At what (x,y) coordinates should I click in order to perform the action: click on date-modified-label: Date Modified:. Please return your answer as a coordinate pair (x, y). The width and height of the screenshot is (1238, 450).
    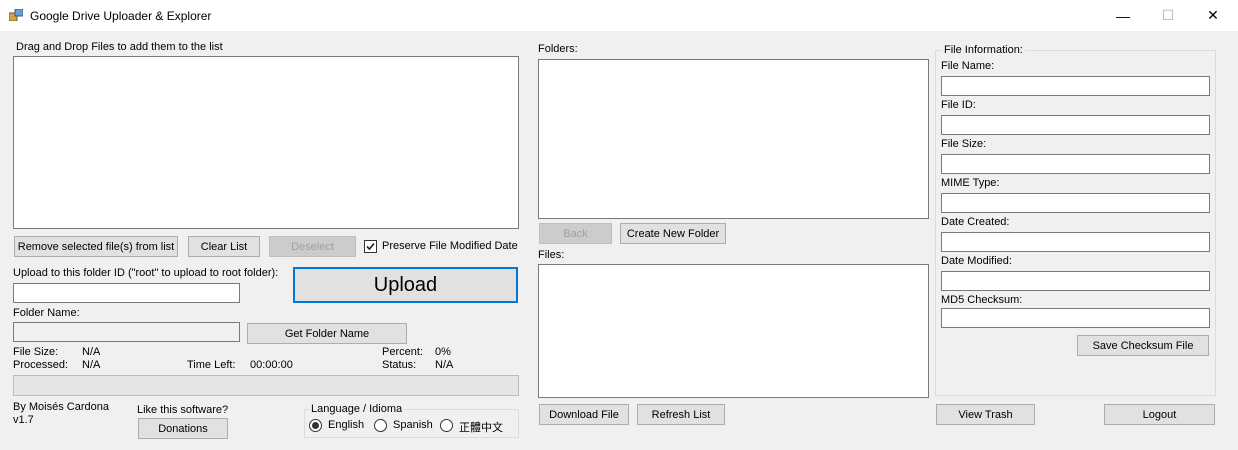
    Looking at the image, I should click on (976, 261).